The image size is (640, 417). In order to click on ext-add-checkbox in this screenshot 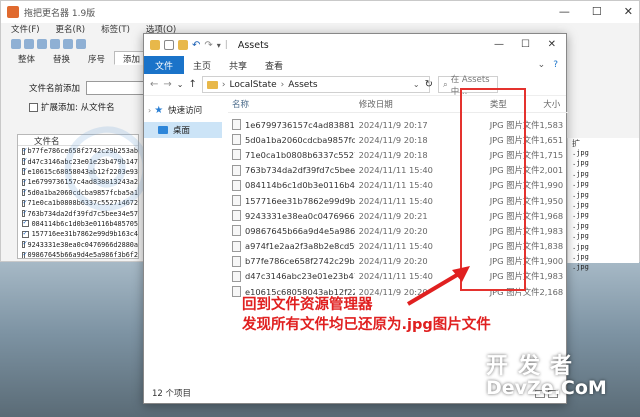, I will do `click(33, 107)`.